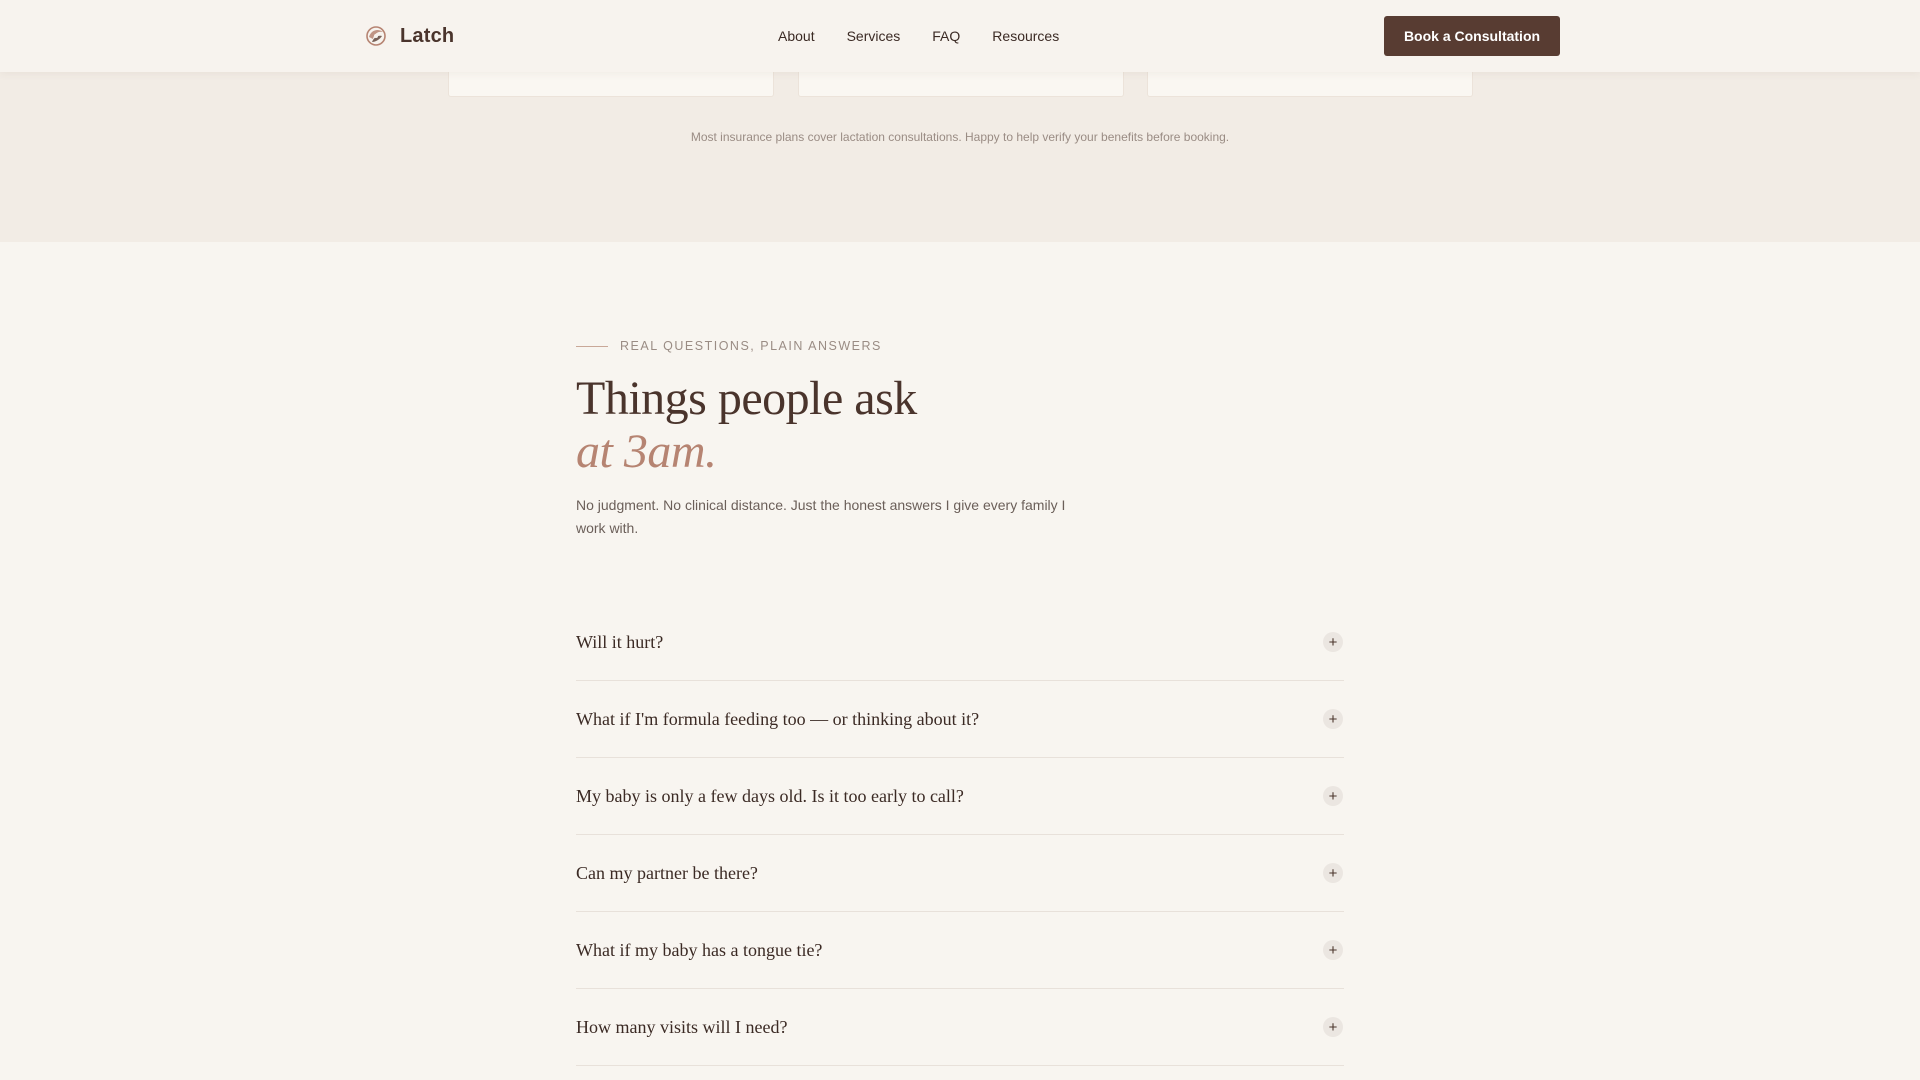 Image resolution: width=1920 pixels, height=1080 pixels. What do you see at coordinates (946, 36) in the screenshot?
I see `nav-link-faq: FAQ` at bounding box center [946, 36].